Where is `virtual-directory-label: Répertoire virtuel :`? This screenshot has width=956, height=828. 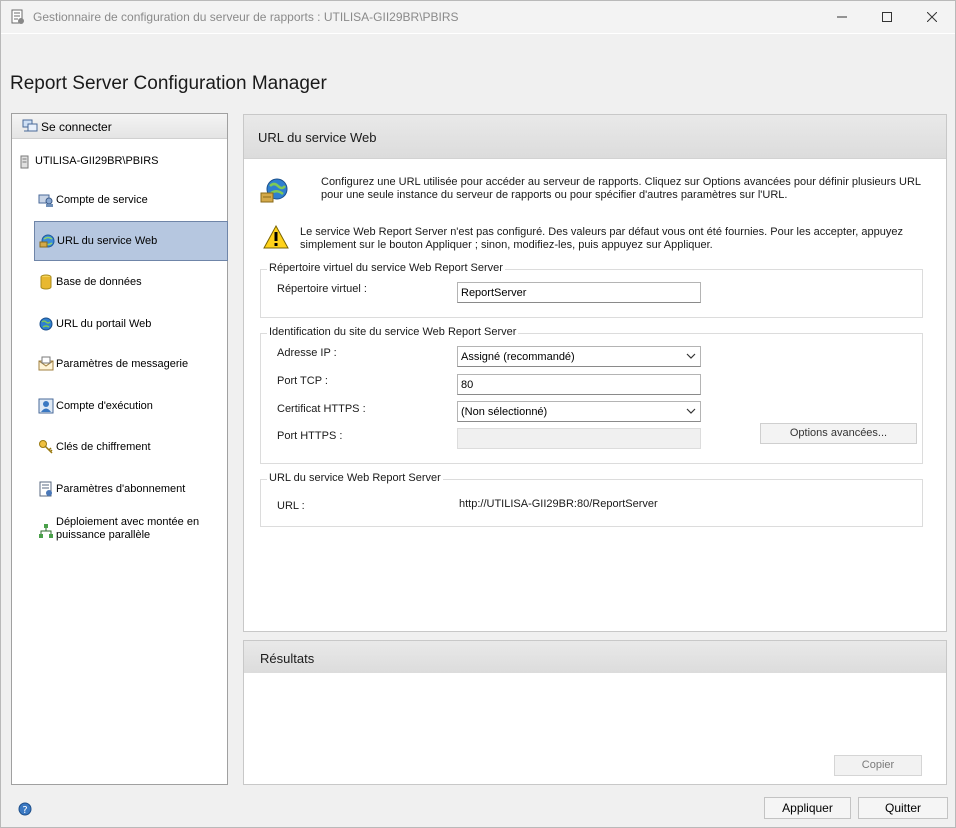 virtual-directory-label: Répertoire virtuel : is located at coordinates (322, 289).